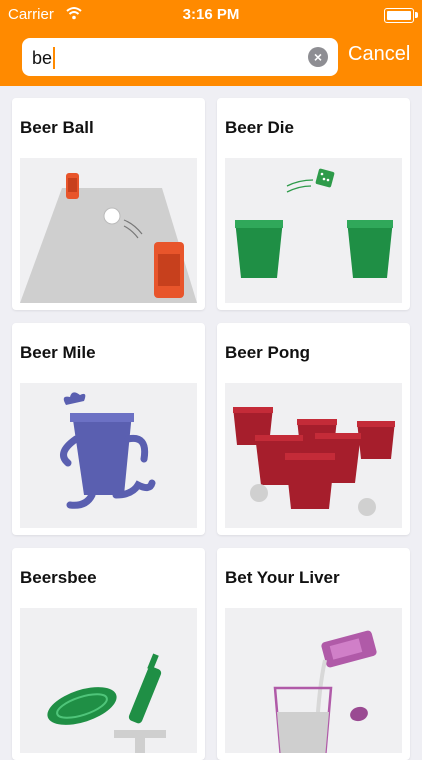  Describe the element at coordinates (379, 54) in the screenshot. I see `cancel-button: Cancel` at that location.